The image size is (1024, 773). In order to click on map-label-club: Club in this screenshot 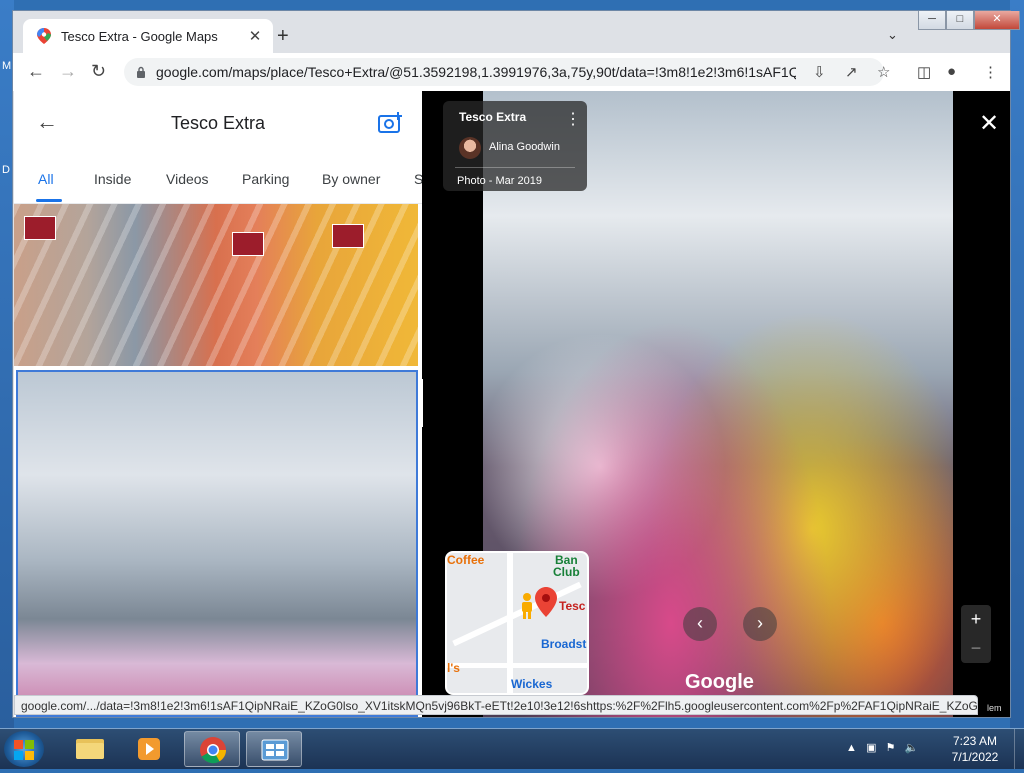, I will do `click(566, 572)`.